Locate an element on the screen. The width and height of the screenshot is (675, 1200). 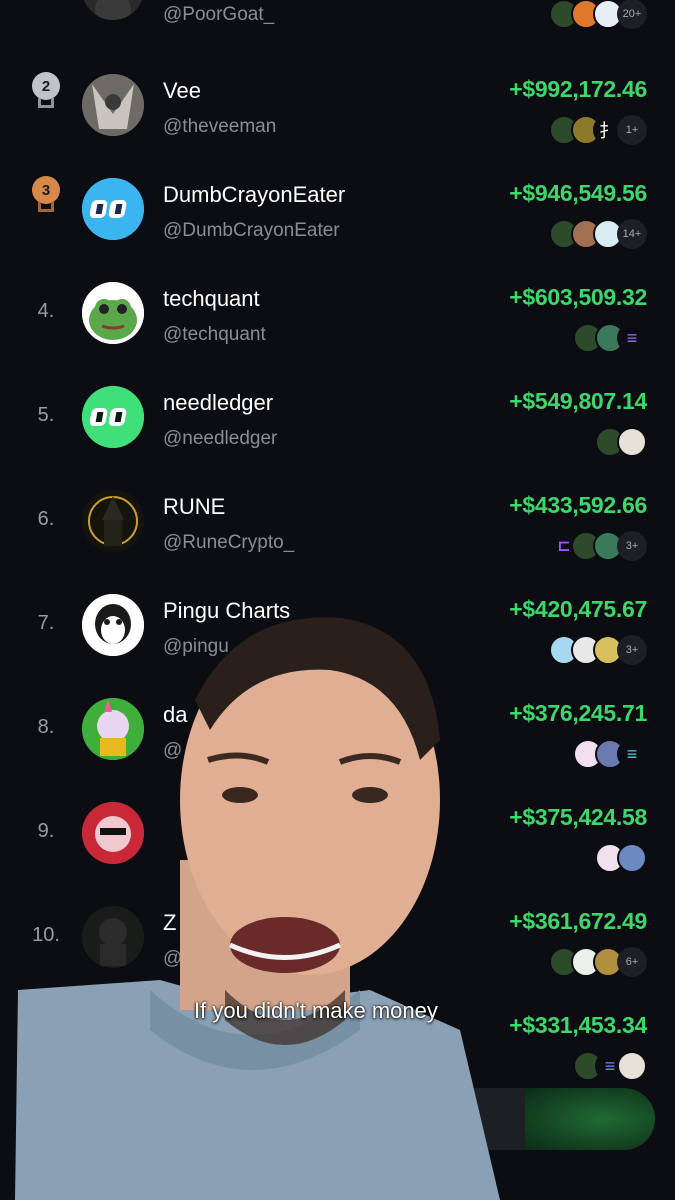
trader-name: DumbCrayonEater is located at coordinates (254, 194).